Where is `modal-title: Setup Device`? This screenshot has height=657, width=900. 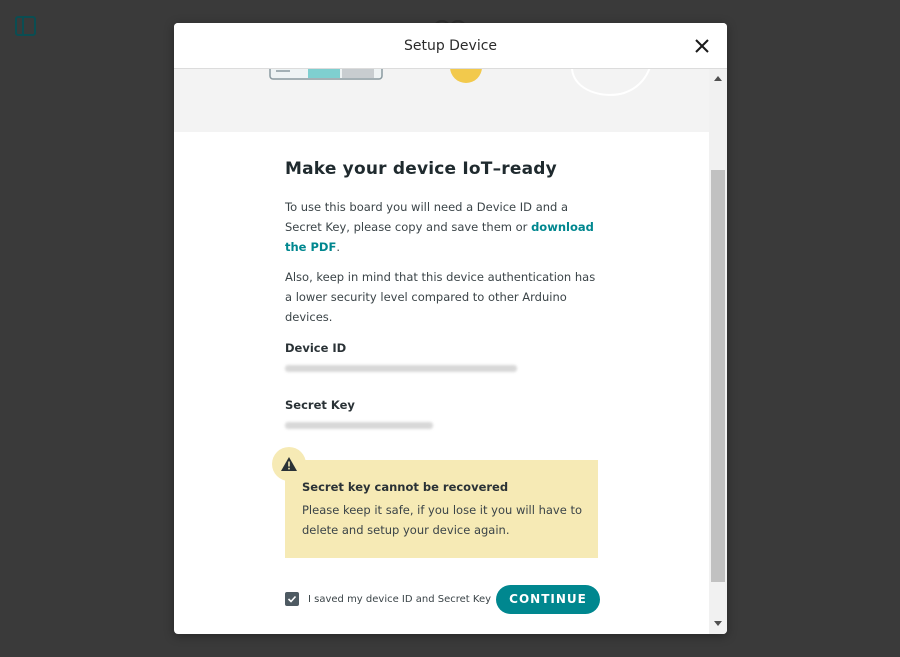 modal-title: Setup Device is located at coordinates (450, 45).